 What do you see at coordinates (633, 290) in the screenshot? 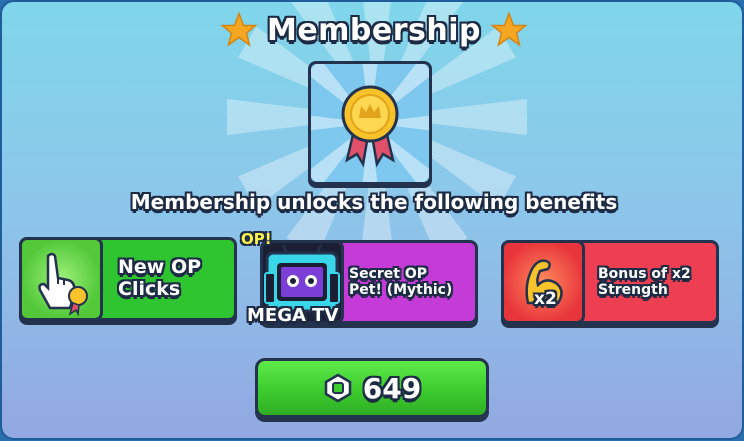
I see `benefit-label-line2: Strength` at bounding box center [633, 290].